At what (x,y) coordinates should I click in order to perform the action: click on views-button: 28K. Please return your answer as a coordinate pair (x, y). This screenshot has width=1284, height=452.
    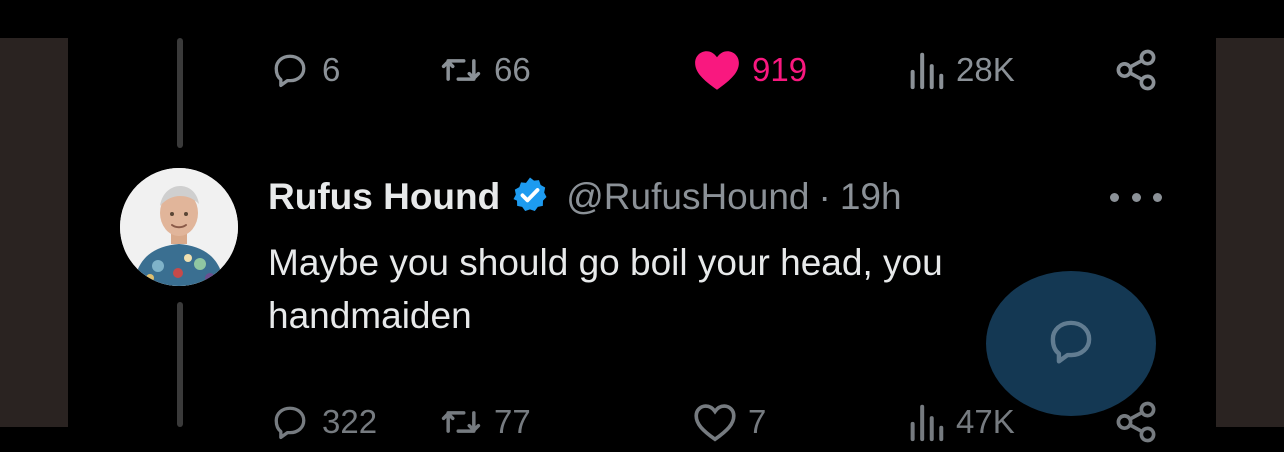
    Looking at the image, I should click on (960, 70).